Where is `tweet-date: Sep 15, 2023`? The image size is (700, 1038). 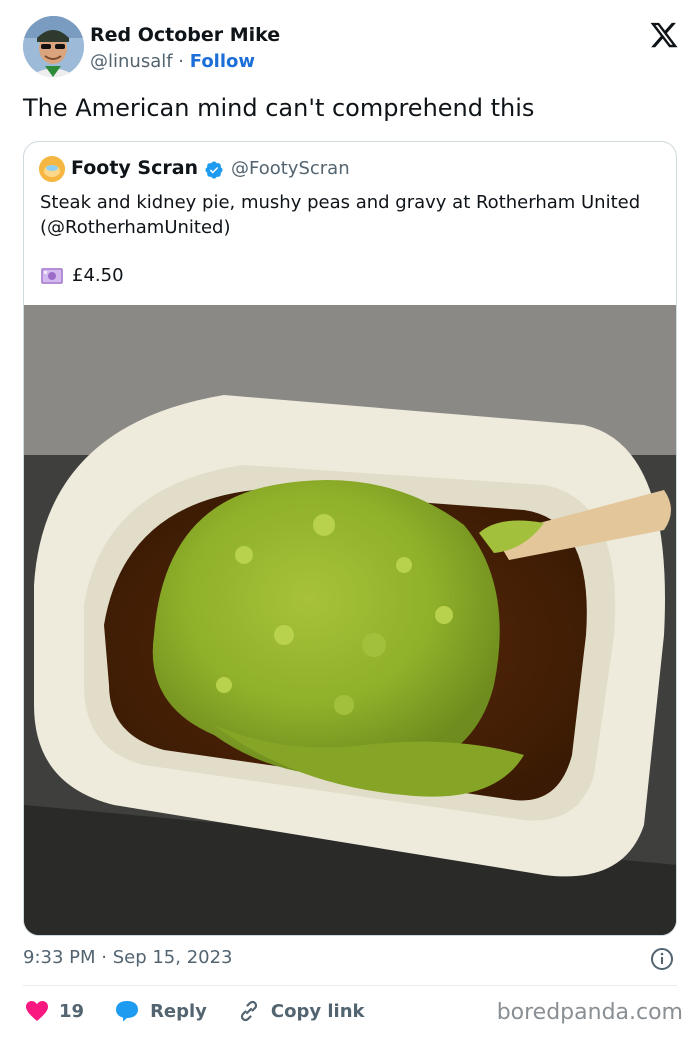 tweet-date: Sep 15, 2023 is located at coordinates (172, 957).